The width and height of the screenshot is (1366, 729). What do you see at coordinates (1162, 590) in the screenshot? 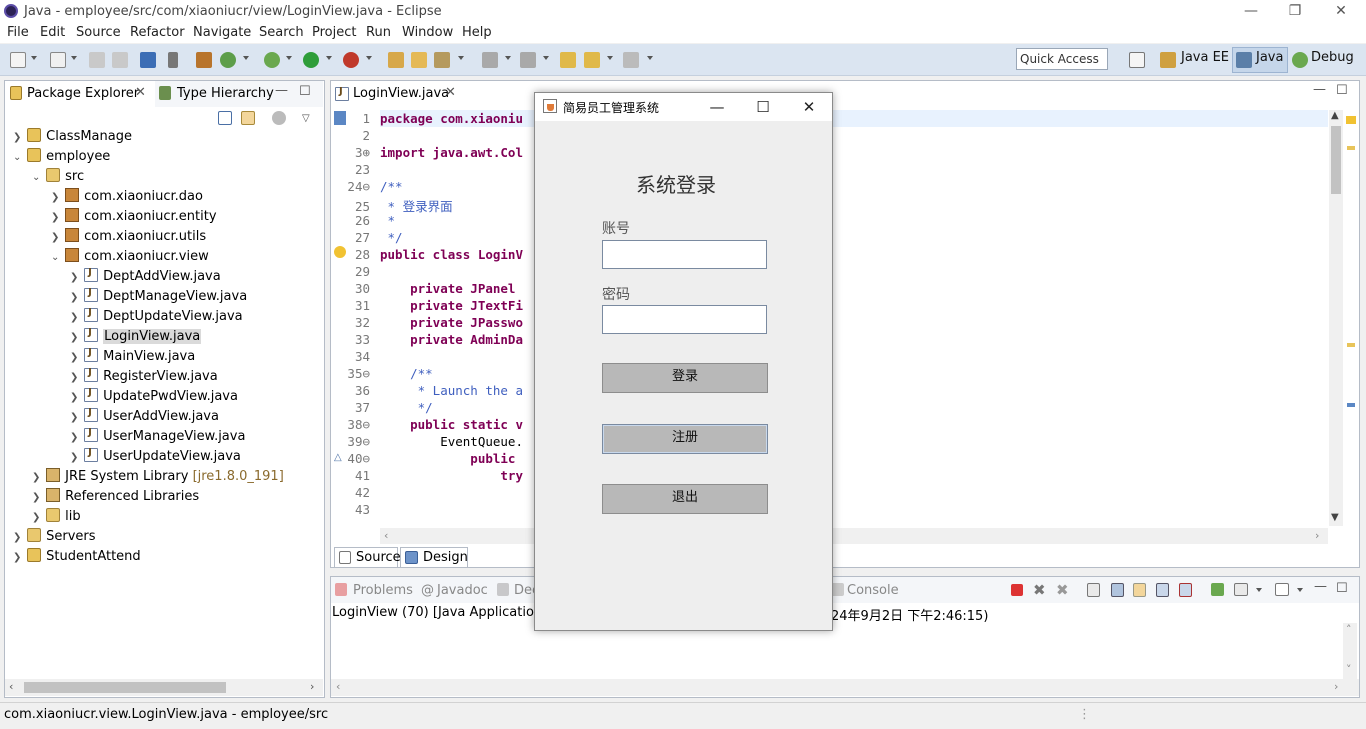
I see `show-stdout-icon` at bounding box center [1162, 590].